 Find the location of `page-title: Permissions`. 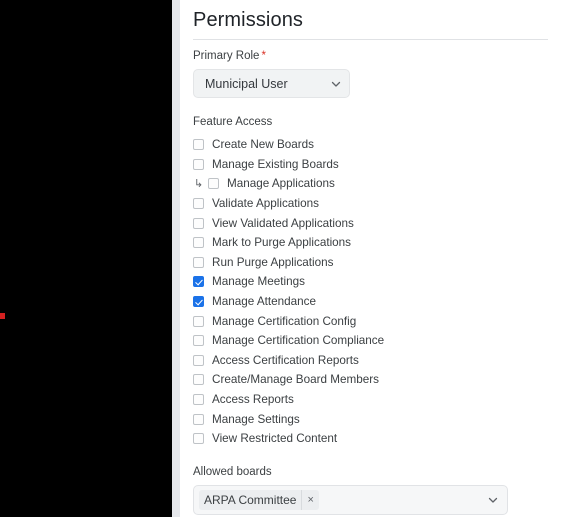

page-title: Permissions is located at coordinates (248, 20).